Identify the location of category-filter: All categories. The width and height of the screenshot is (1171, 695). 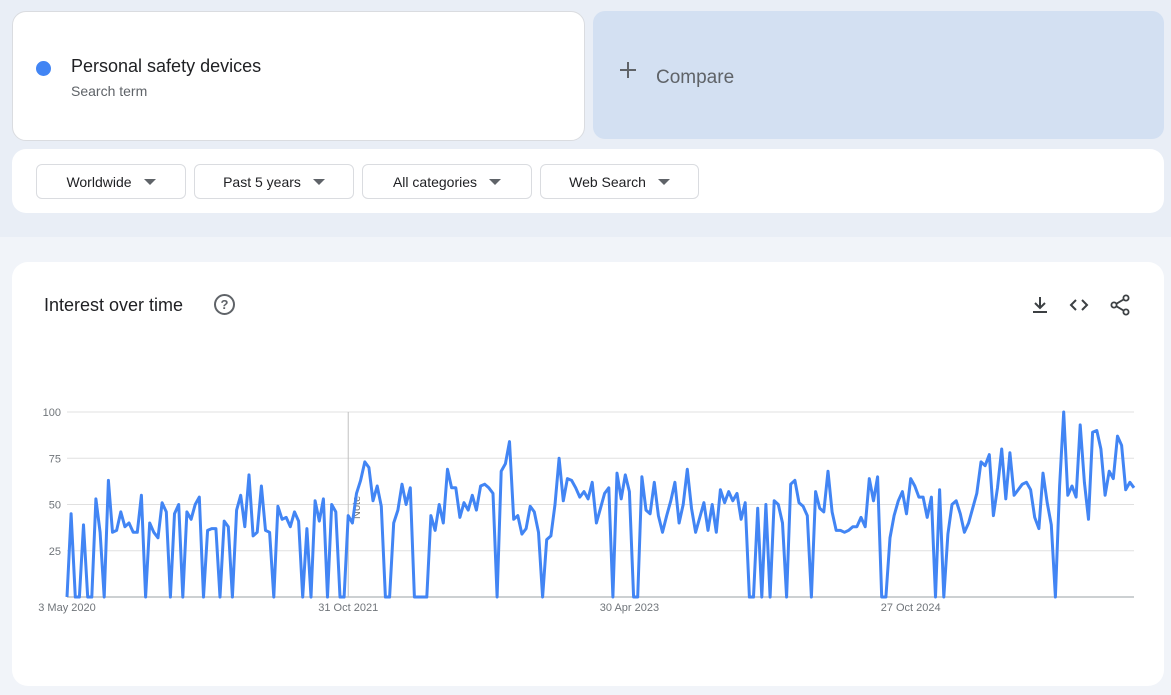
(447, 181).